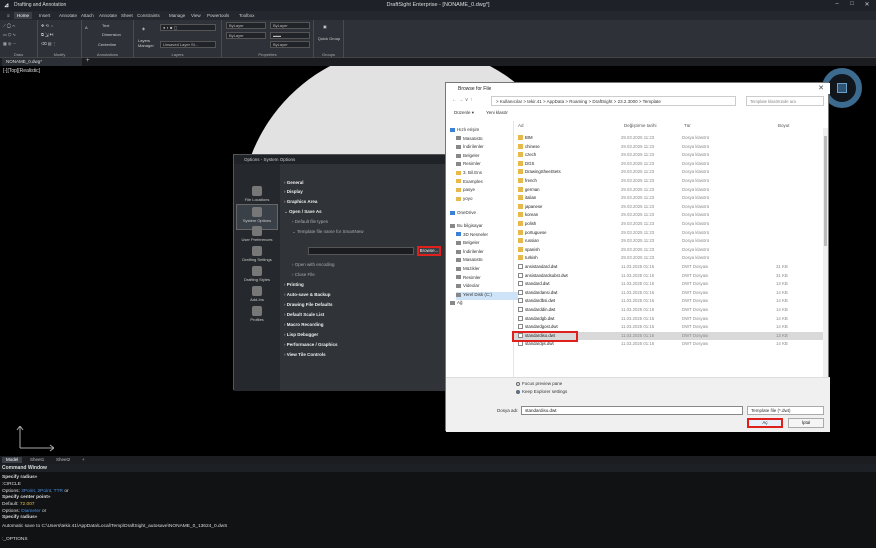 This screenshot has width=876, height=548. What do you see at coordinates (86, 27) in the screenshot?
I see `annotation-icon: A` at bounding box center [86, 27].